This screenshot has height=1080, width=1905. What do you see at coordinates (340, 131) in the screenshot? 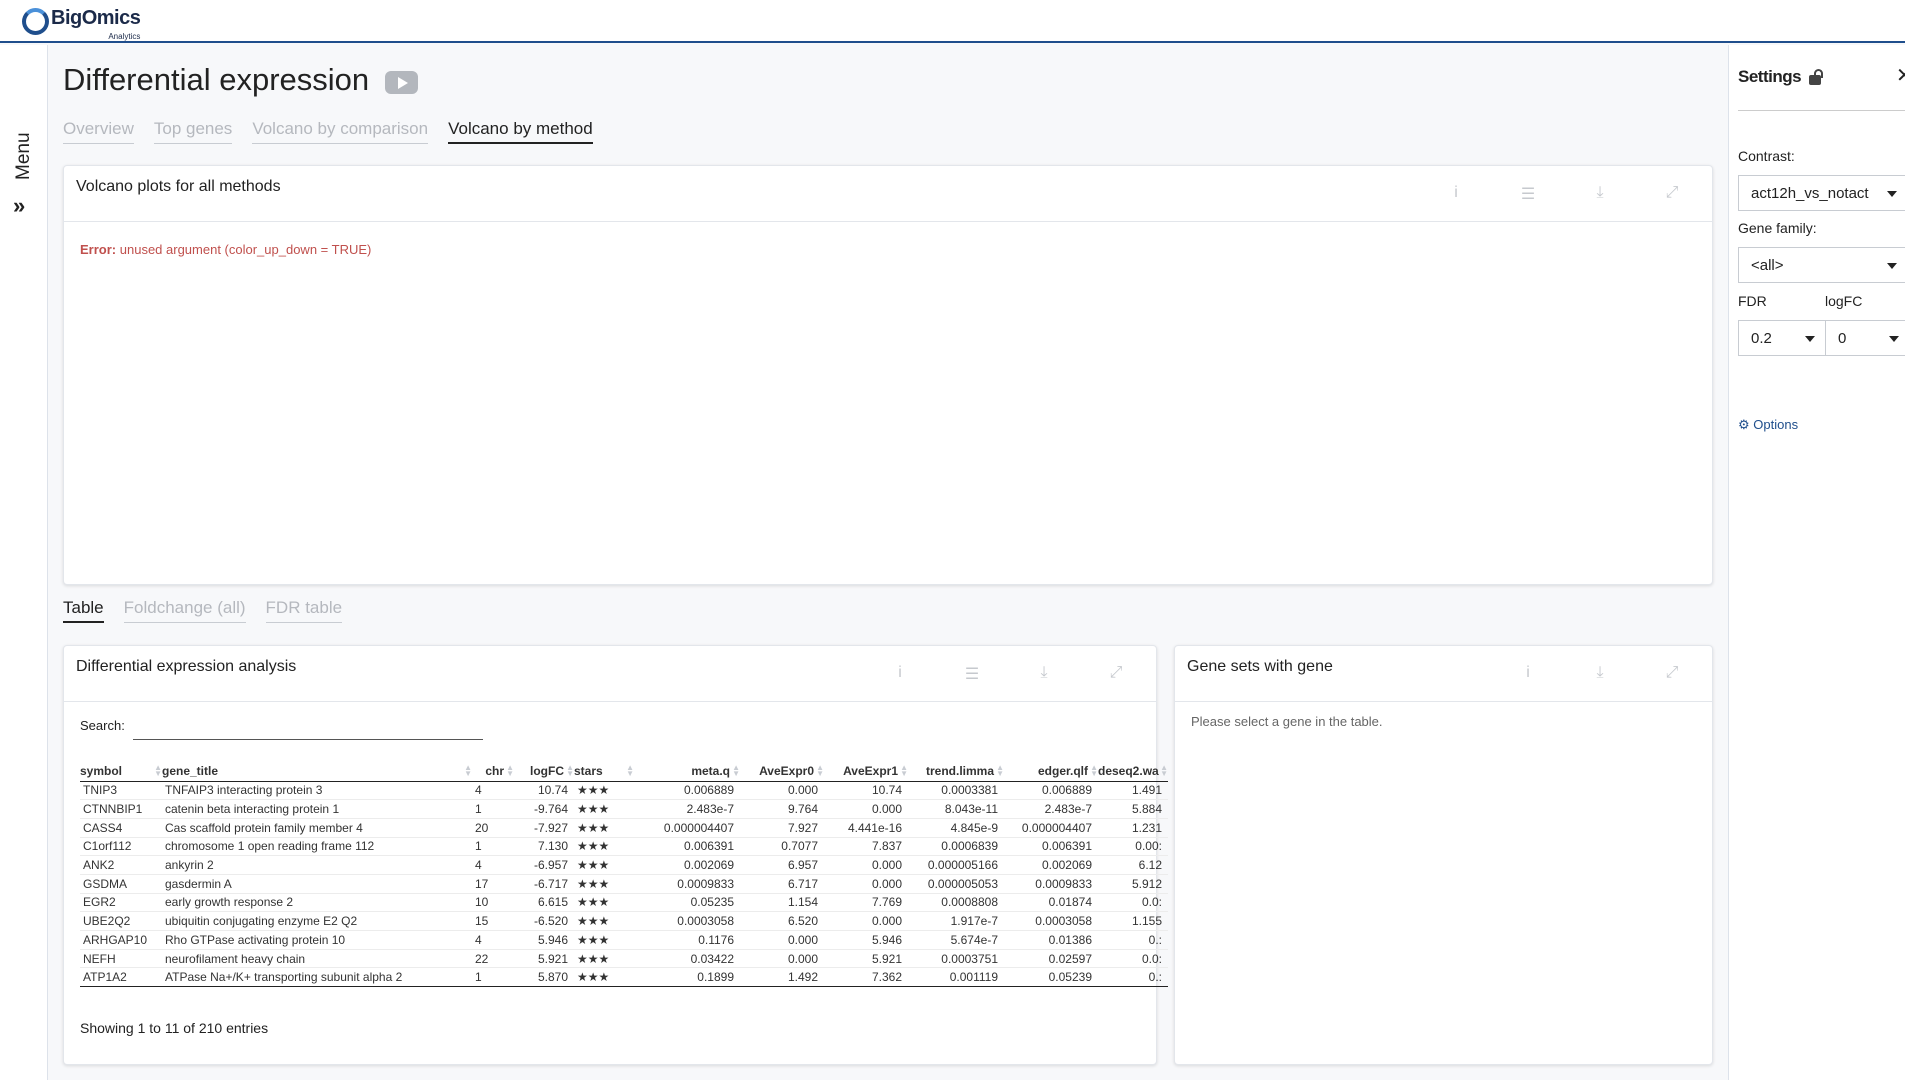
I see `tab-volcano-by-comparison: Volcano by comparison` at bounding box center [340, 131].